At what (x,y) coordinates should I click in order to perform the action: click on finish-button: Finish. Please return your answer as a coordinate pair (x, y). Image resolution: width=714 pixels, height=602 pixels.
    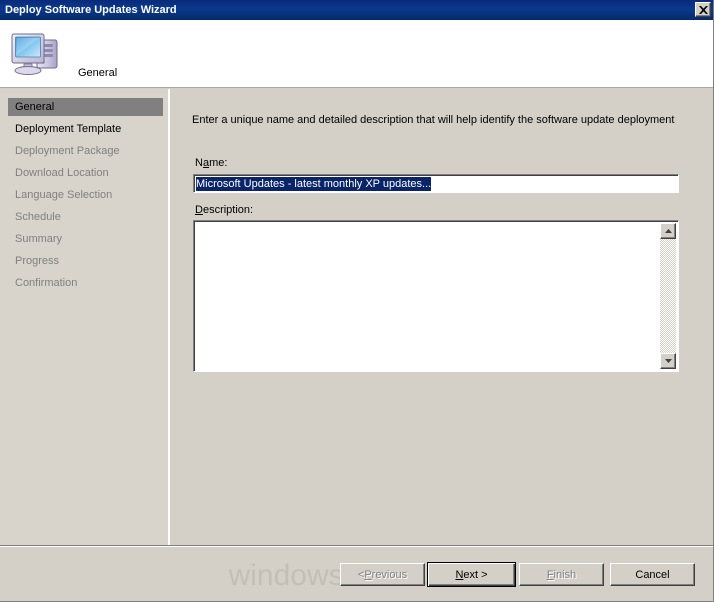
    Looking at the image, I should click on (561, 574).